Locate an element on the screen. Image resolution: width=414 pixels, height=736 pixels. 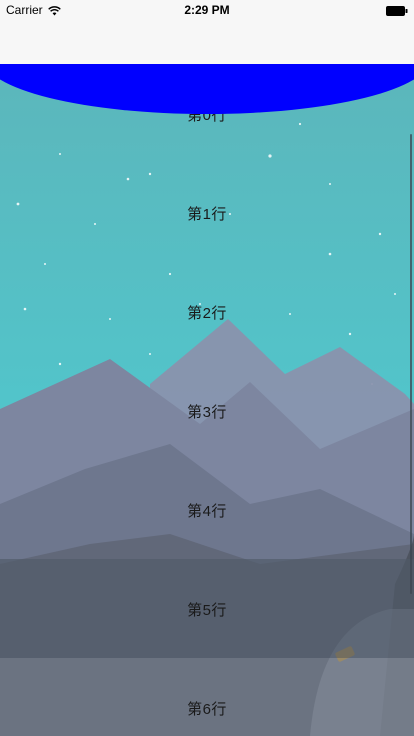
row-label: 第6行 is located at coordinates (207, 709).